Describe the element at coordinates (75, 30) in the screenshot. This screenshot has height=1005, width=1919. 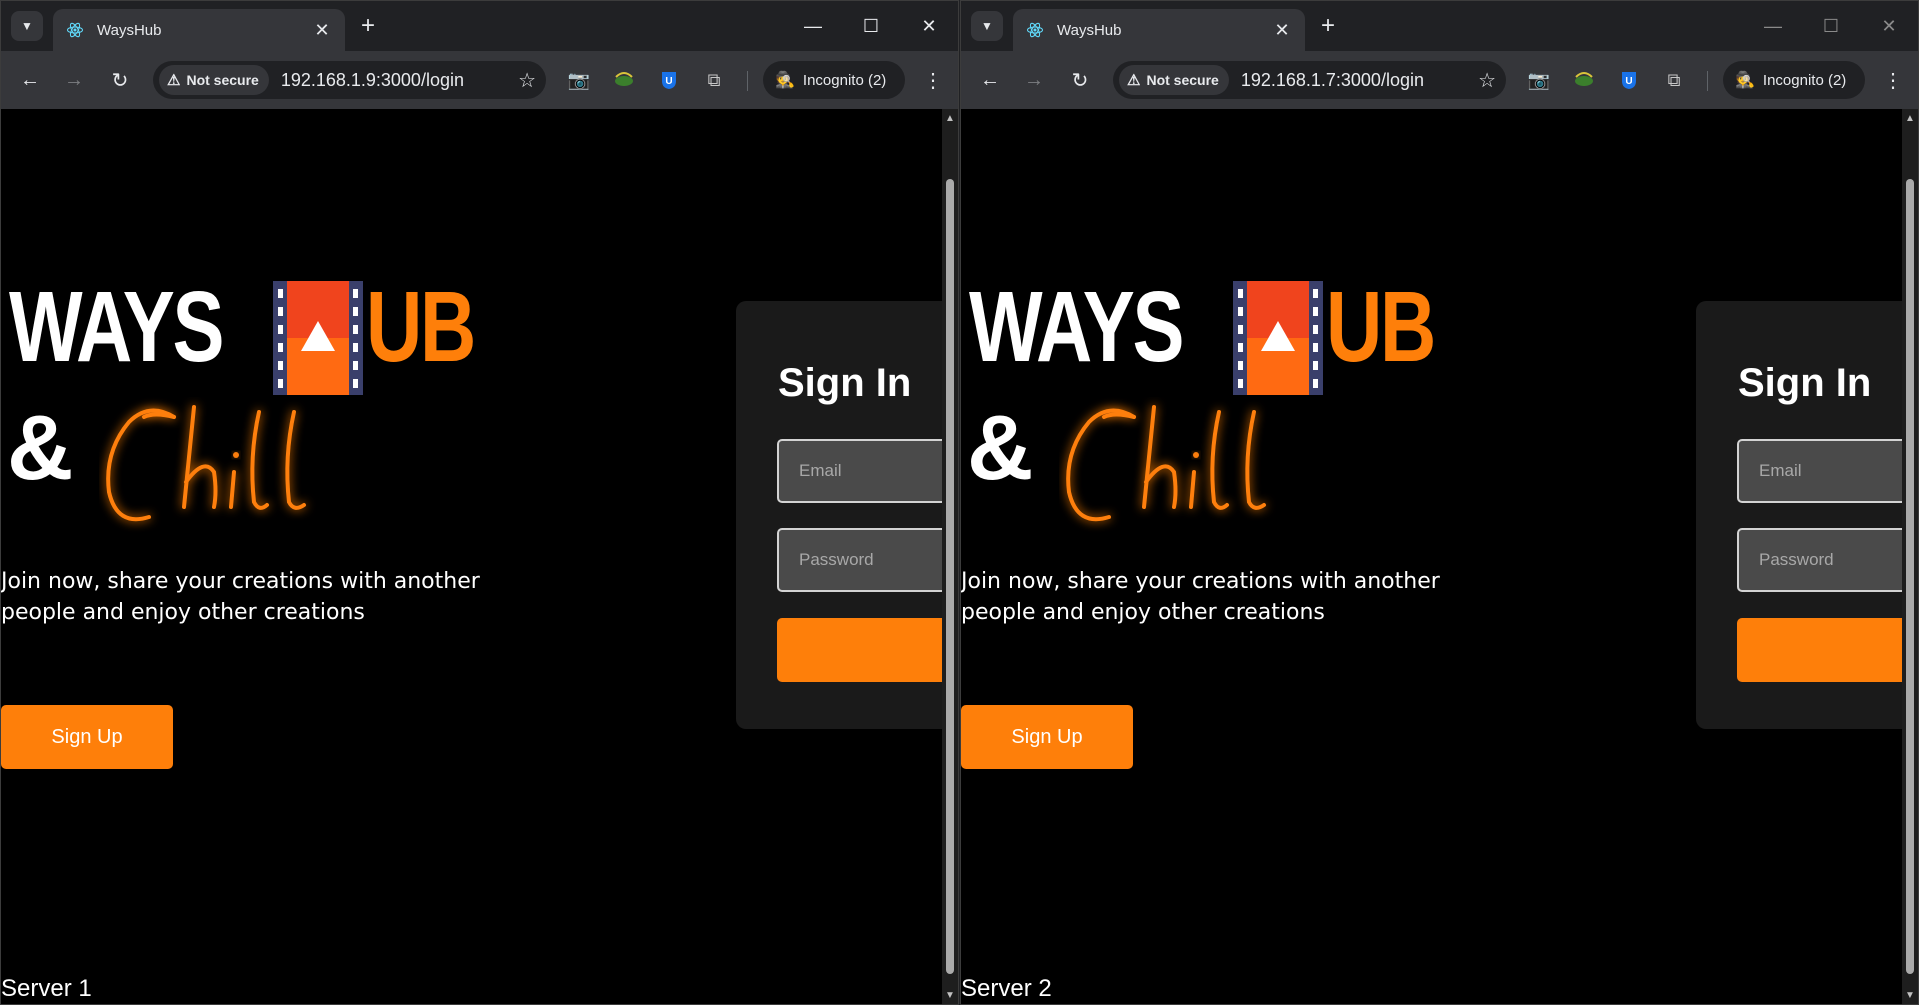
I see `react-atom-icon` at that location.